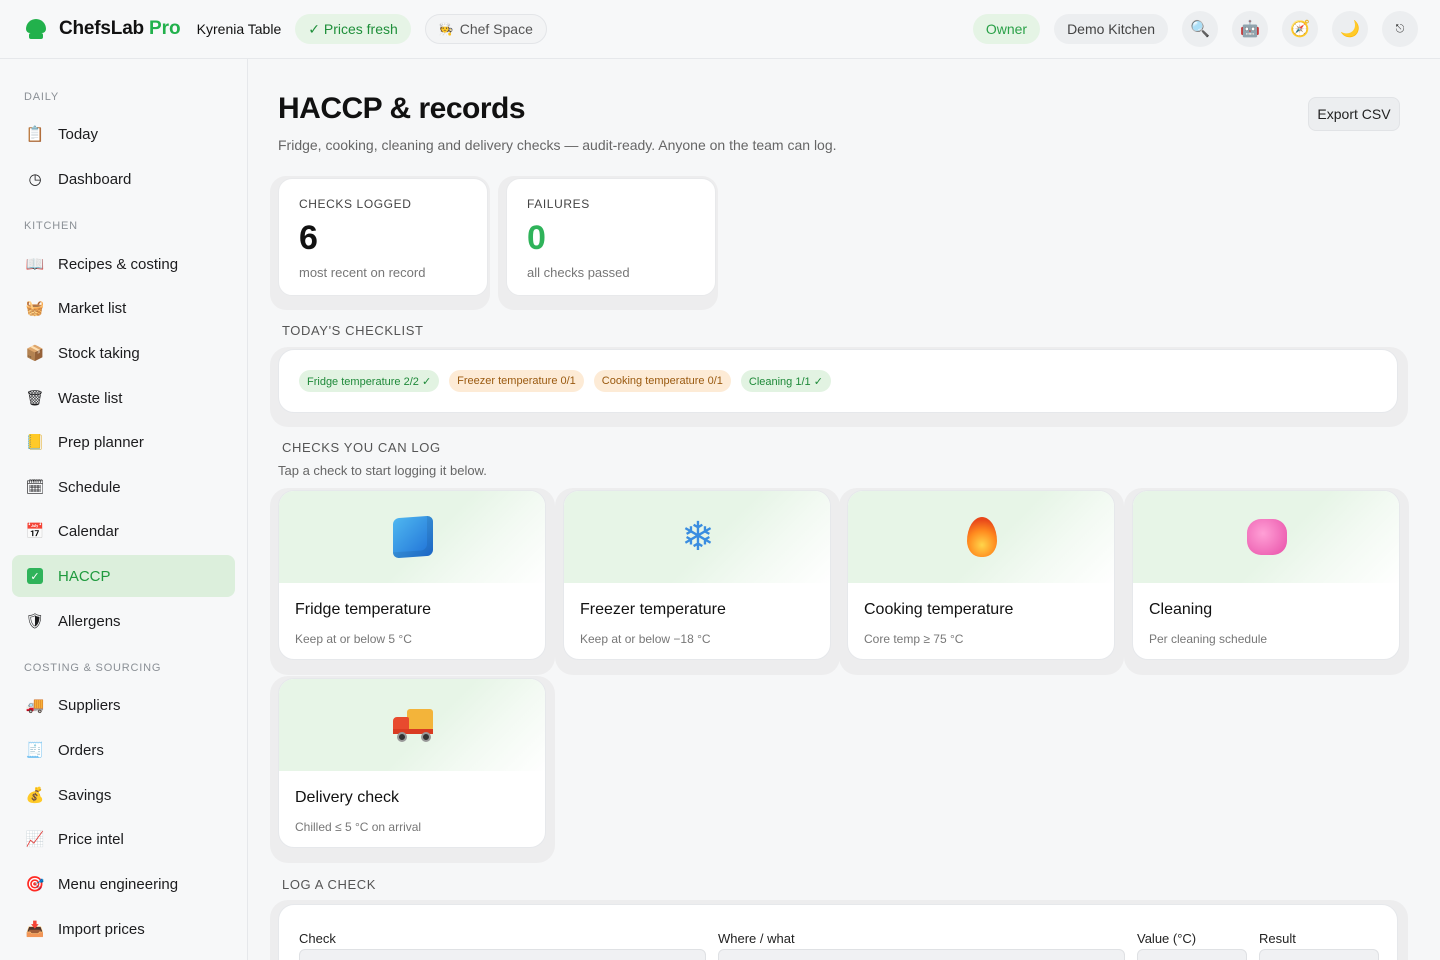 The image size is (1440, 960). I want to click on sidebar-item-prep-planner: 📒 Prep planner, so click(123, 442).